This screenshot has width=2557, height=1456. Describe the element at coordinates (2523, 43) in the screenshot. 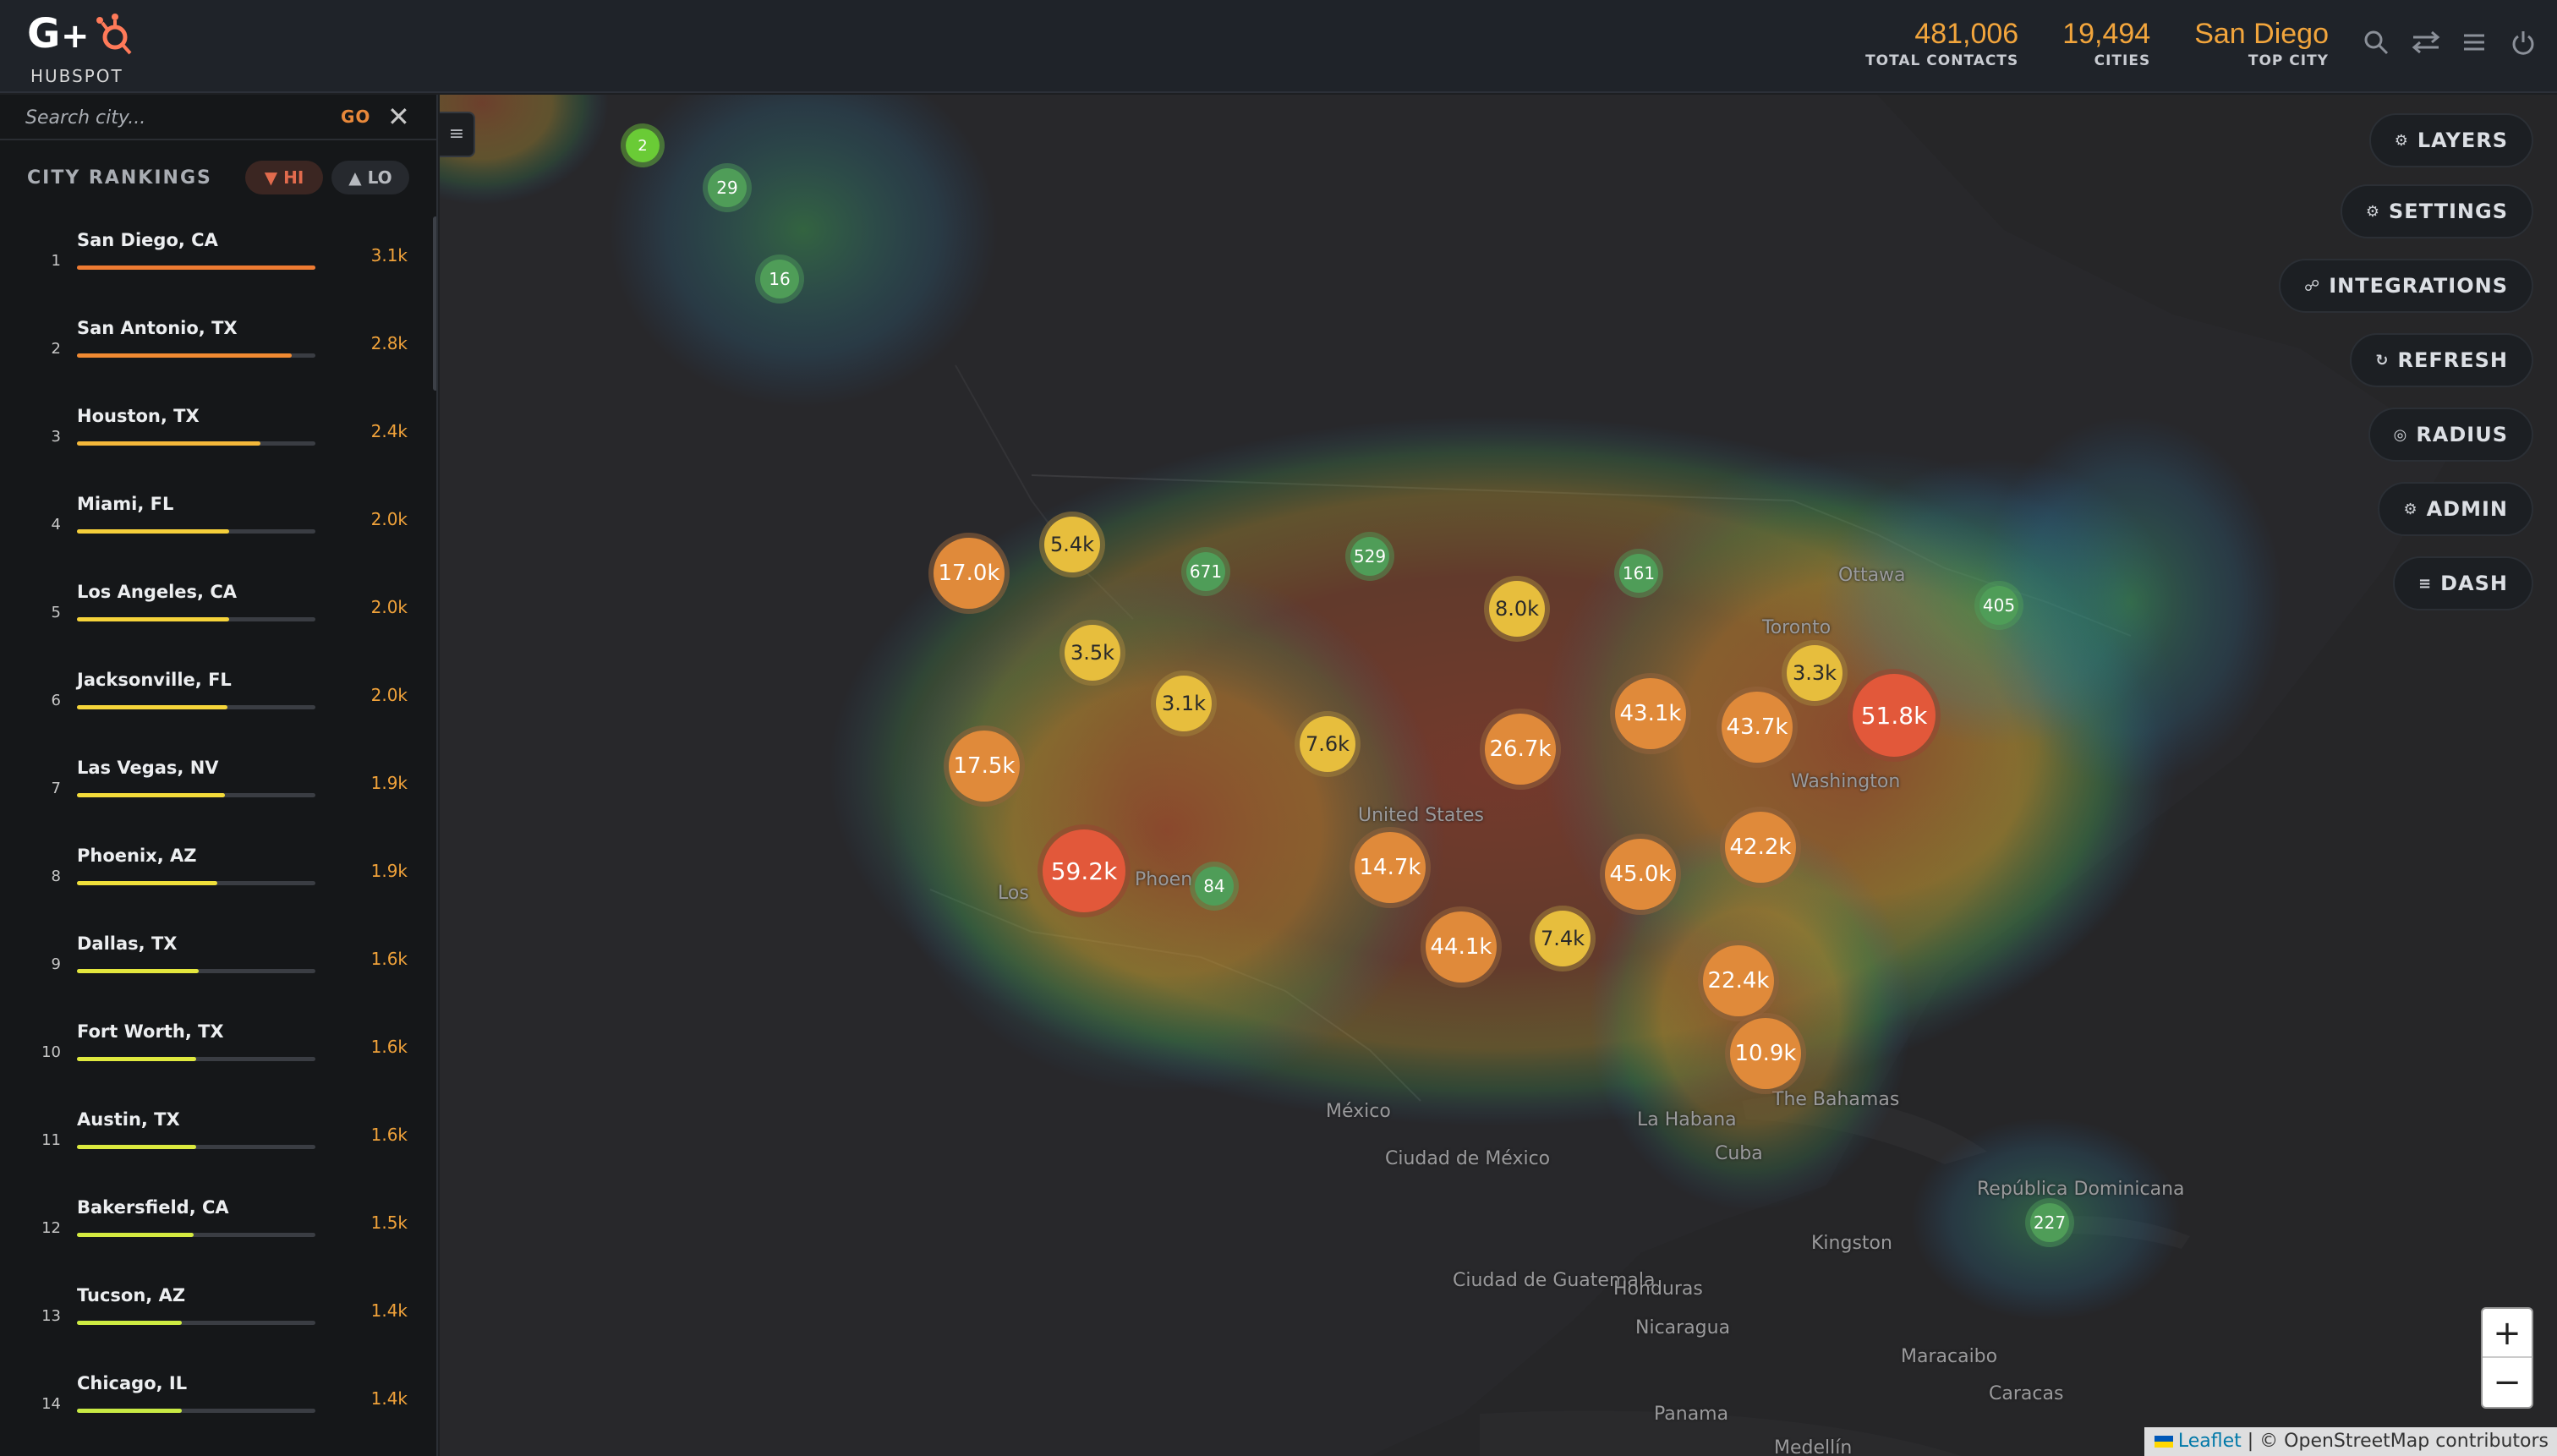

I see `power-icon` at that location.